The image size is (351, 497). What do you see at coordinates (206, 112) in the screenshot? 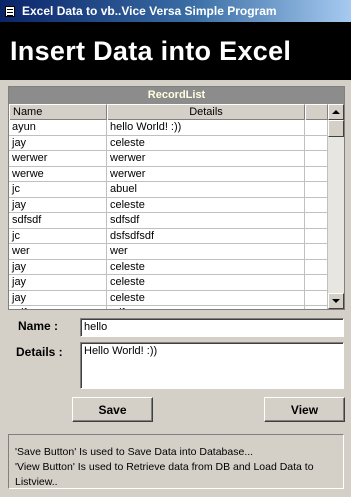
I see `column-header-details: Details` at bounding box center [206, 112].